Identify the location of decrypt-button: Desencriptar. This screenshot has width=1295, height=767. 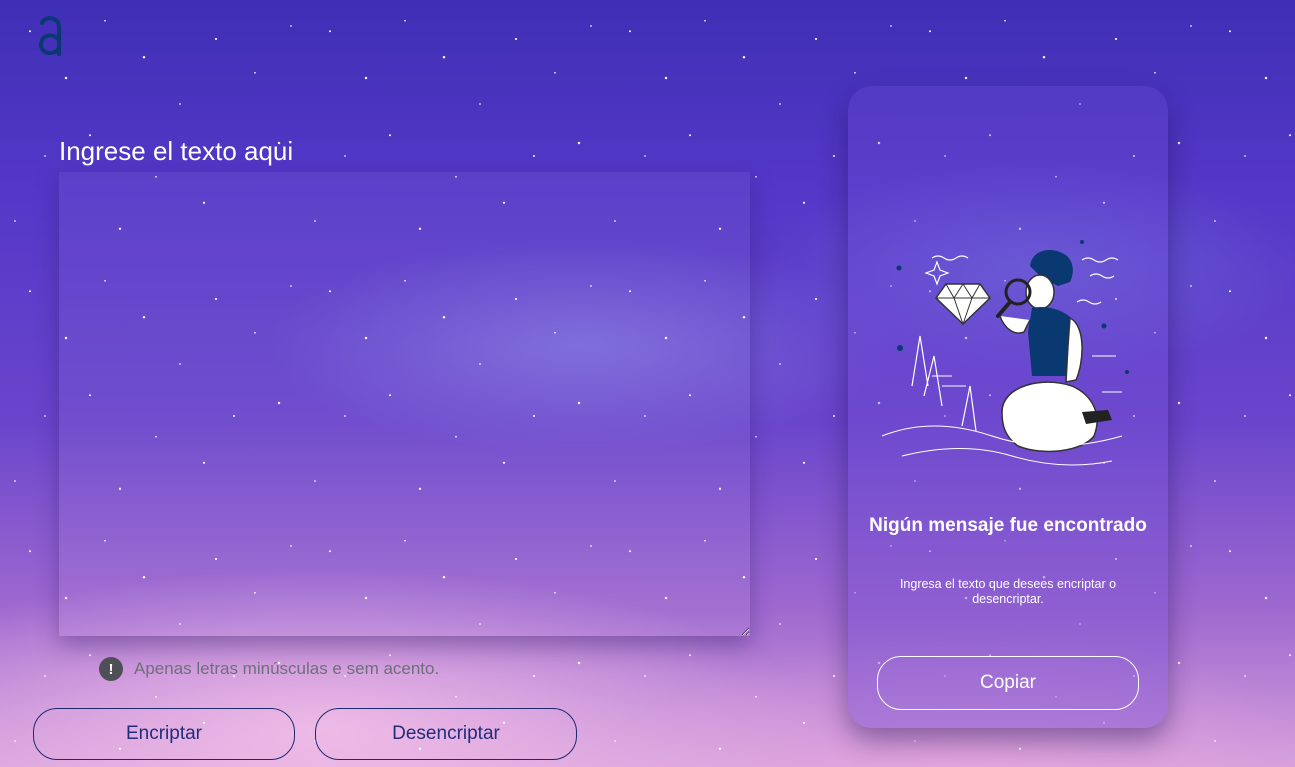
(446, 734).